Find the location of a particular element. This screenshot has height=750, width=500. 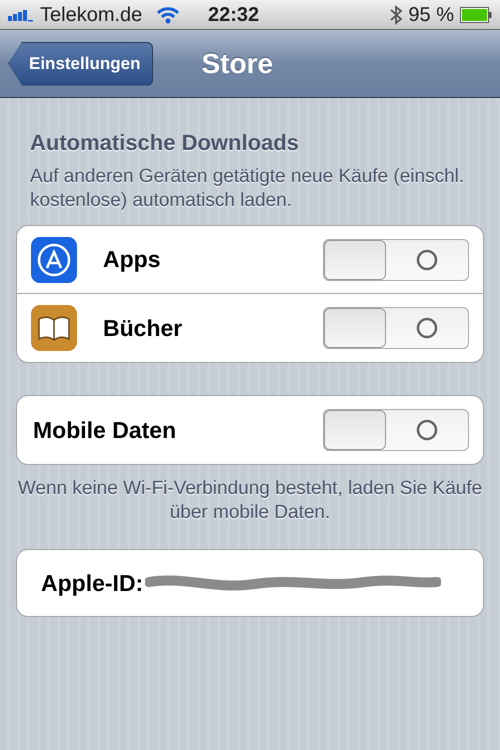

book-icon is located at coordinates (54, 328).